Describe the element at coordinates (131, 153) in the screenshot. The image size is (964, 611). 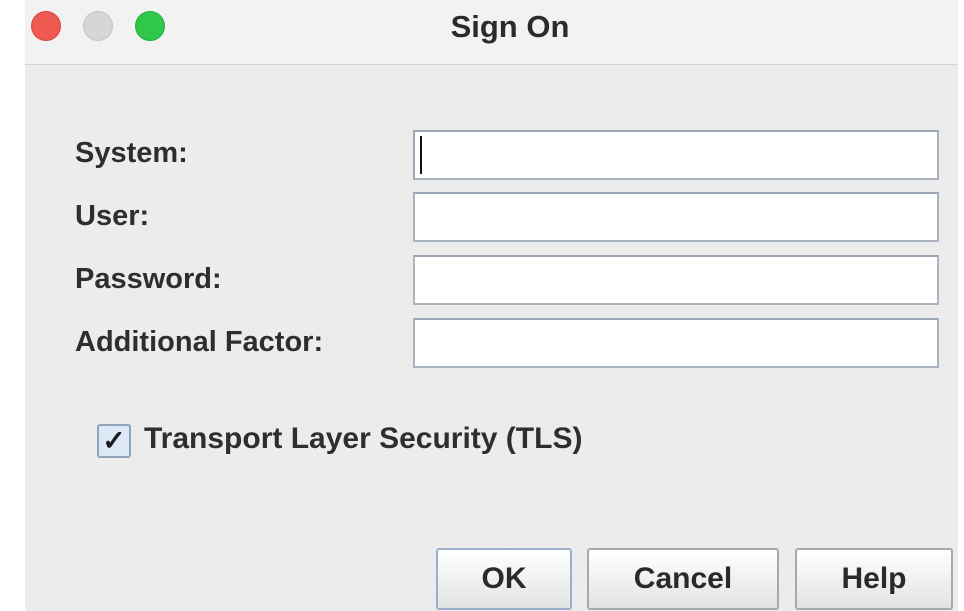
I see `system-label: System:` at that location.